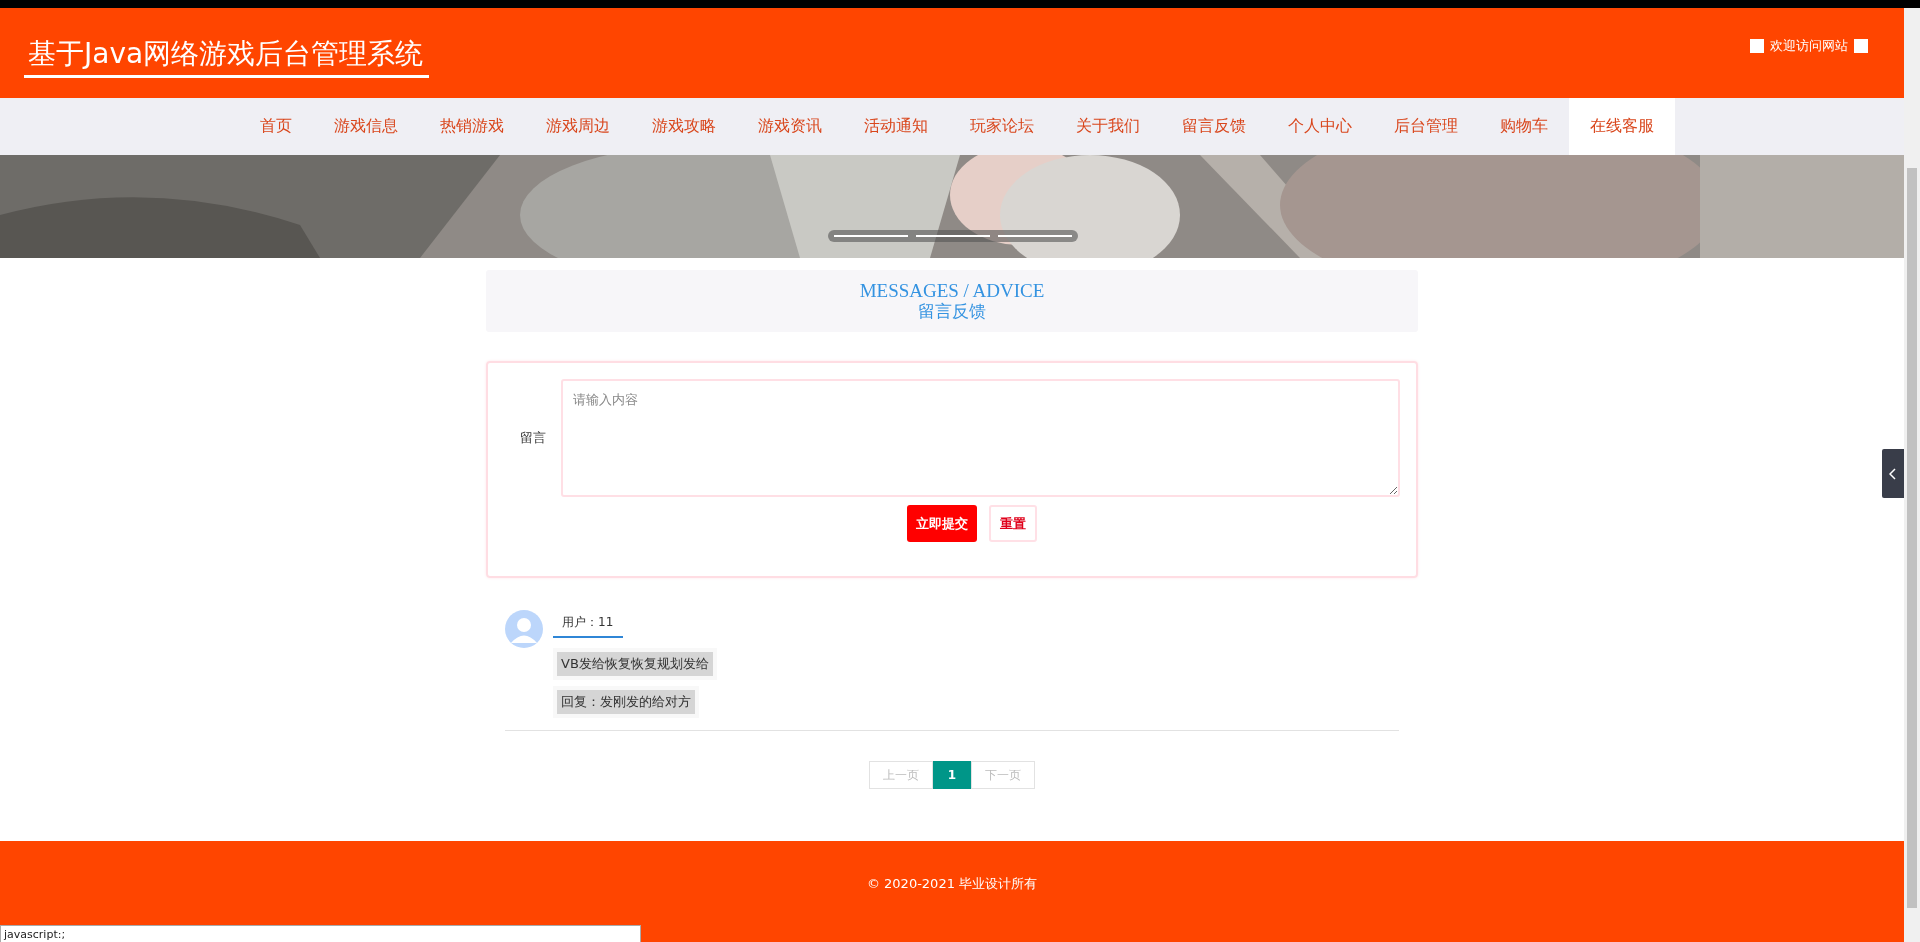 The height and width of the screenshot is (942, 1920). Describe the element at coordinates (1320, 126) in the screenshot. I see `nav-link: 个人中心` at that location.